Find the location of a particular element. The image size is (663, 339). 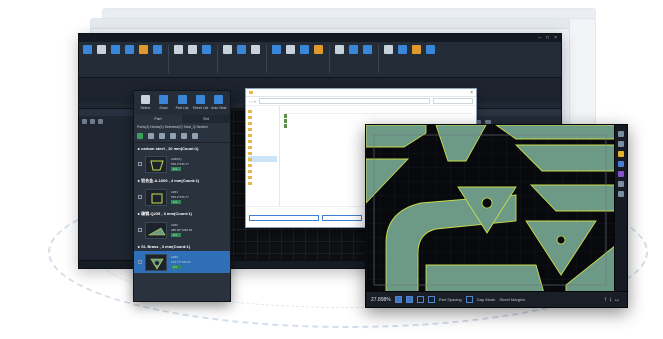

auto-nest-button: Auto Nest is located at coordinates (219, 105).